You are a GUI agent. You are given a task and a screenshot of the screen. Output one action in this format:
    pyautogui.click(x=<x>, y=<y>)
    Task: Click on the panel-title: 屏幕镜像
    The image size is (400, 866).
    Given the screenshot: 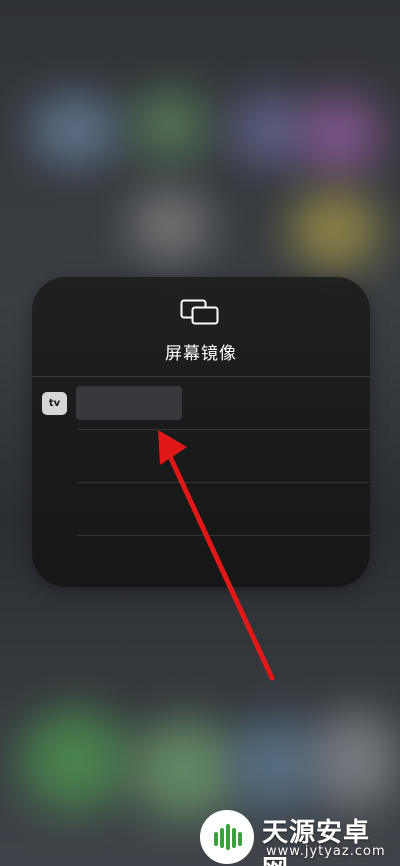 What is the action you would take?
    pyautogui.click(x=201, y=354)
    